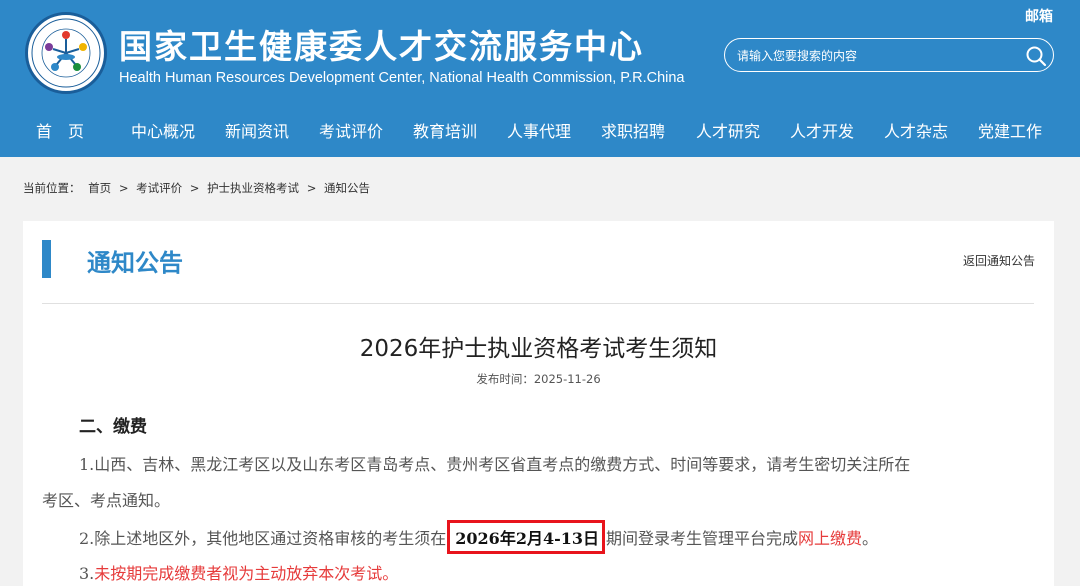  Describe the element at coordinates (253, 188) in the screenshot. I see `breadcrumb-nurse-exam: 护士执业资格考试` at that location.